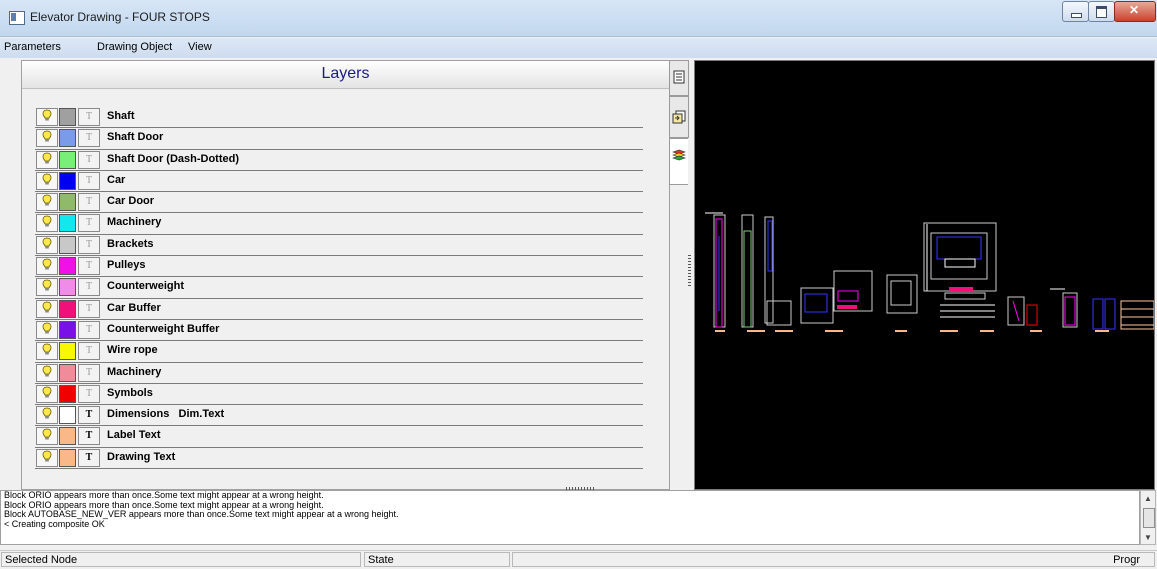 Image resolution: width=1157 pixels, height=569 pixels. I want to click on layer-name: Drawing Text, so click(141, 456).